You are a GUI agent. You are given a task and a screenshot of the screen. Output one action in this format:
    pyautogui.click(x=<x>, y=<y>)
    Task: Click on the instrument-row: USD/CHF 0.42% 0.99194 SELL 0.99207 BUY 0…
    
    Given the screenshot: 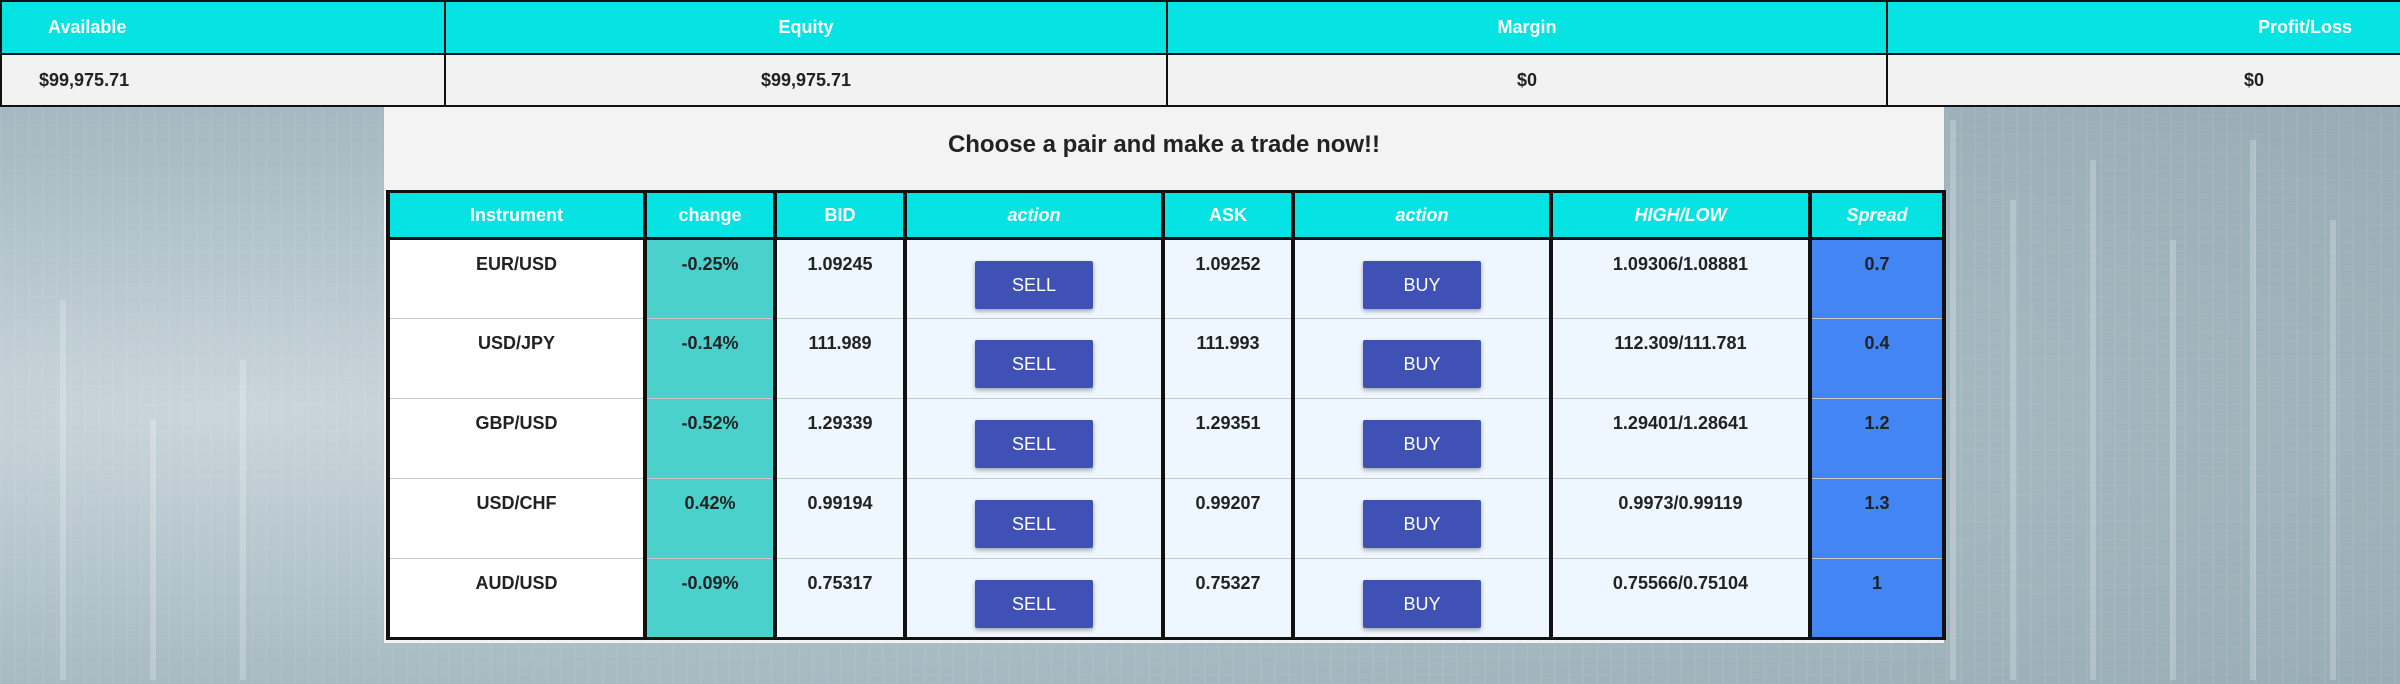 What is the action you would take?
    pyautogui.click(x=1166, y=518)
    